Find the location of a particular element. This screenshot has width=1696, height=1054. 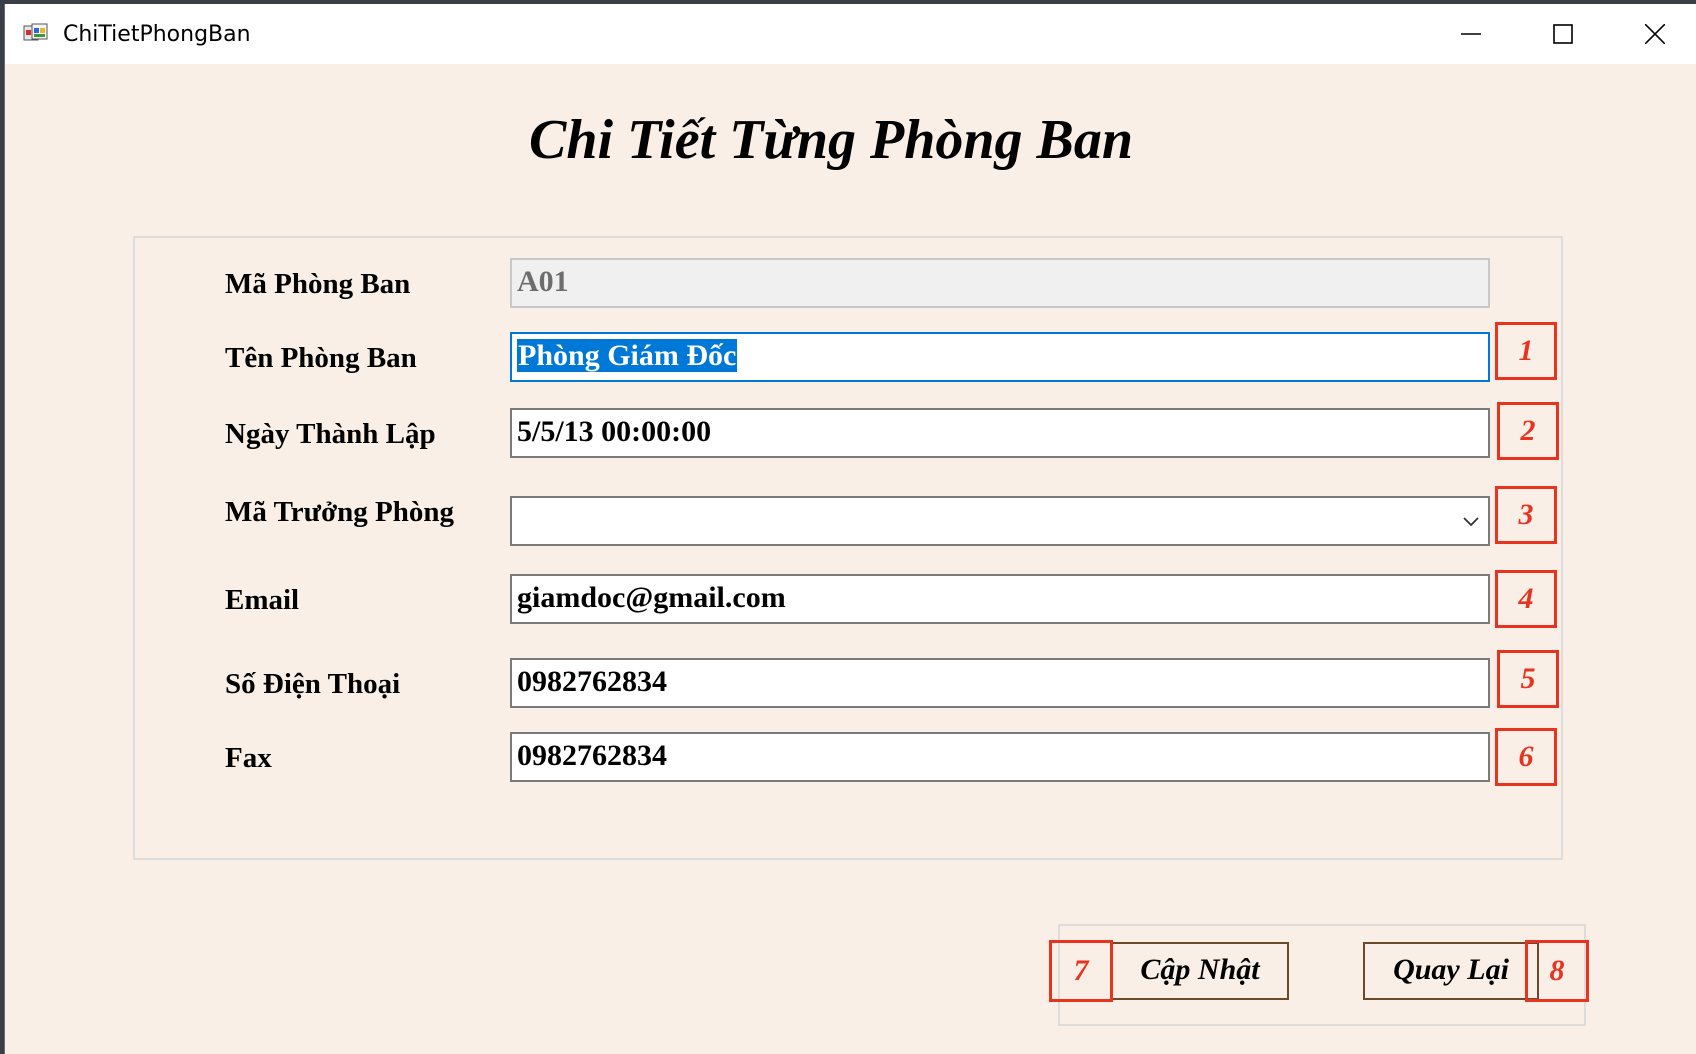

title-bar: ChiTietPhongBan is located at coordinates (850, 34).